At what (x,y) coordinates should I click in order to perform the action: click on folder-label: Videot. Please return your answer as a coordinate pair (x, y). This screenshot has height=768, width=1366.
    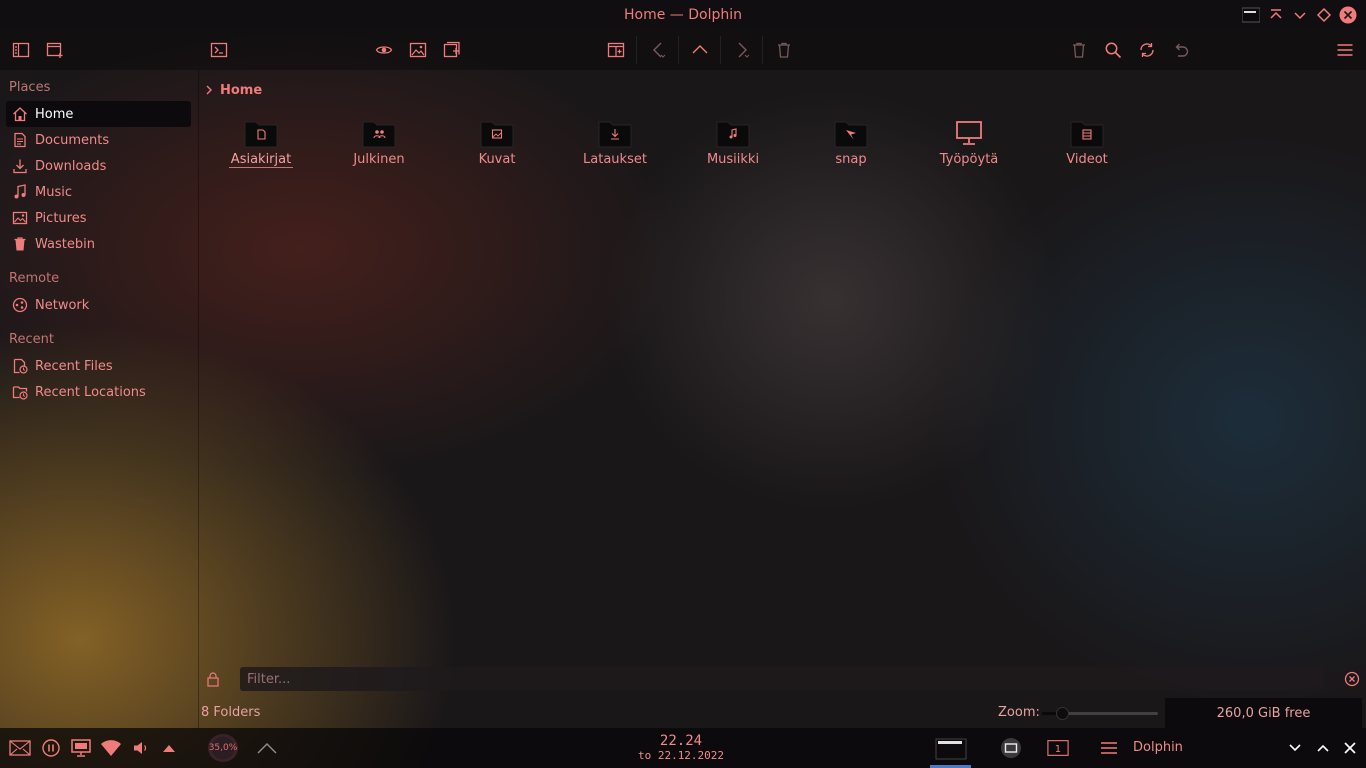
    Looking at the image, I should click on (1087, 159).